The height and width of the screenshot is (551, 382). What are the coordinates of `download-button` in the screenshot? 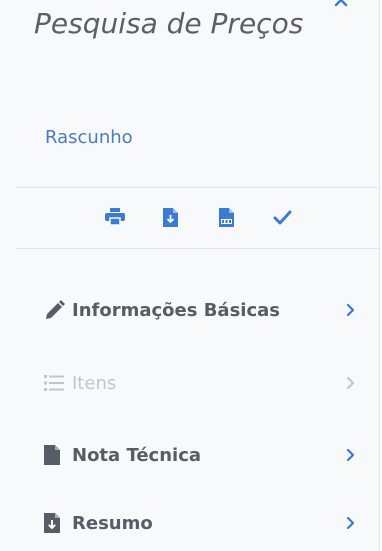 It's located at (170, 217).